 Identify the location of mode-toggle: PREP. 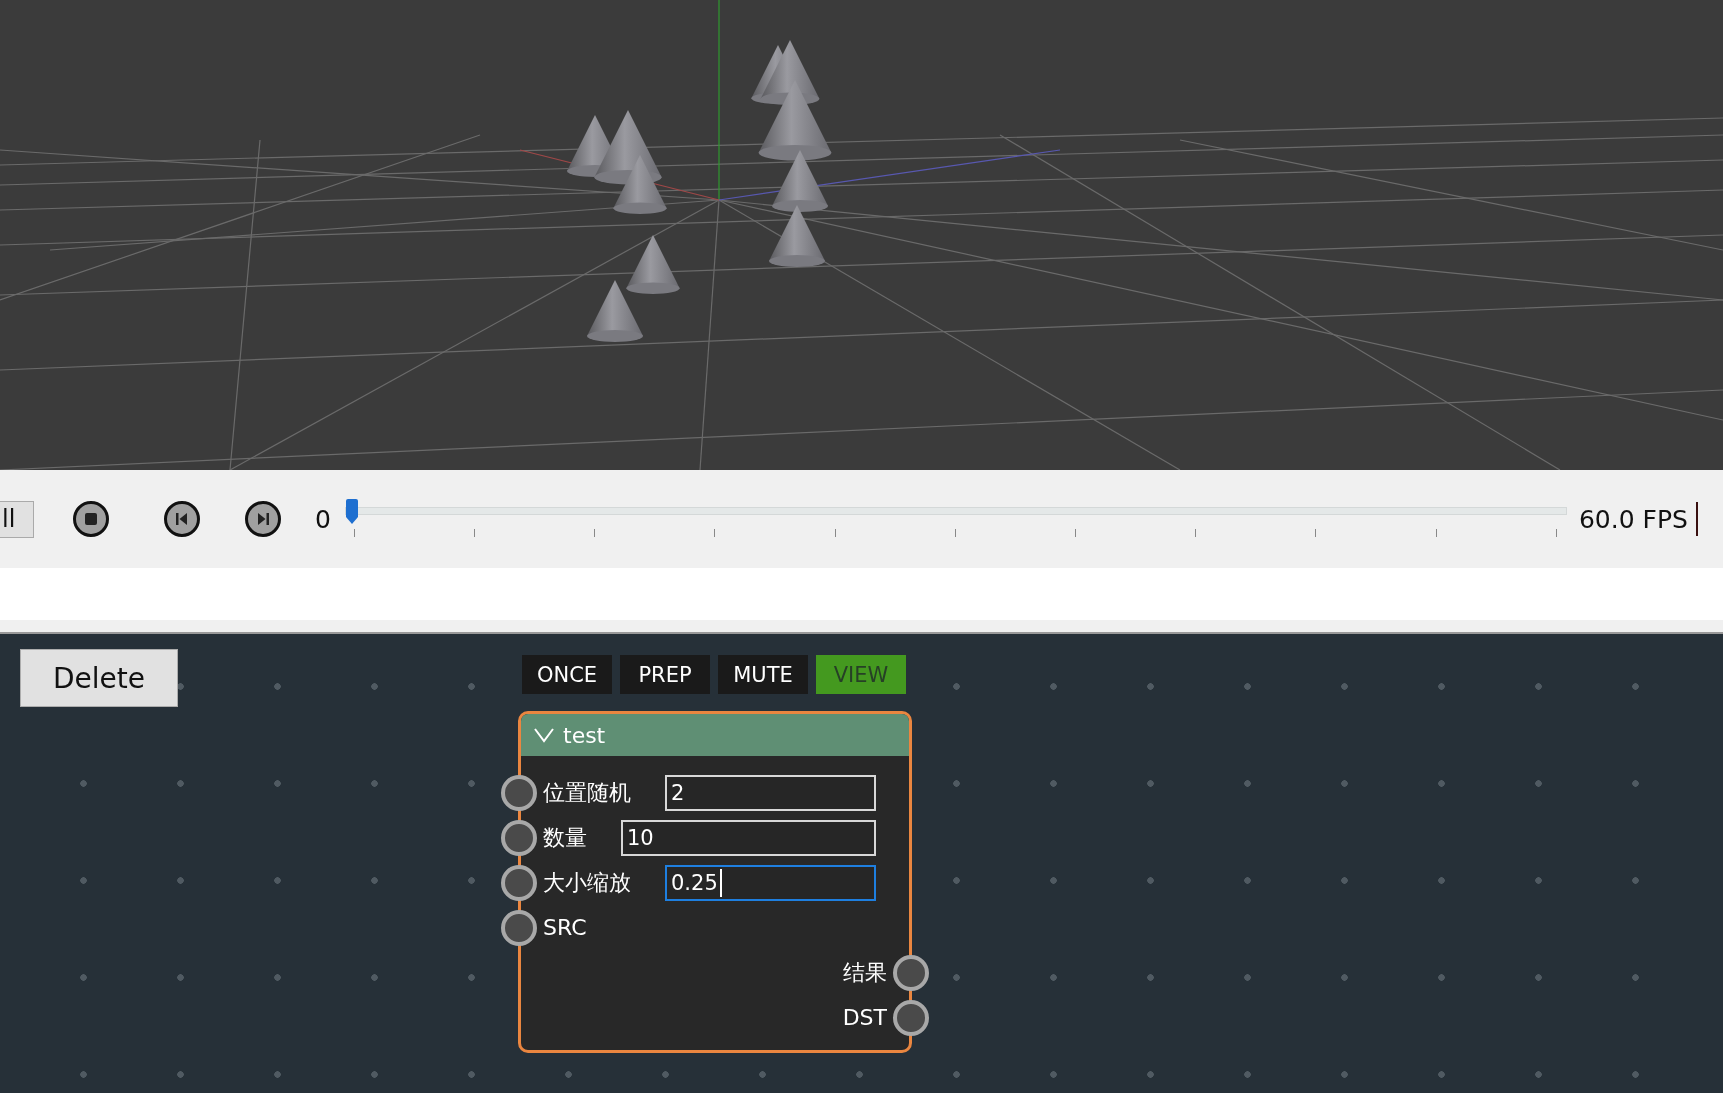
(665, 674).